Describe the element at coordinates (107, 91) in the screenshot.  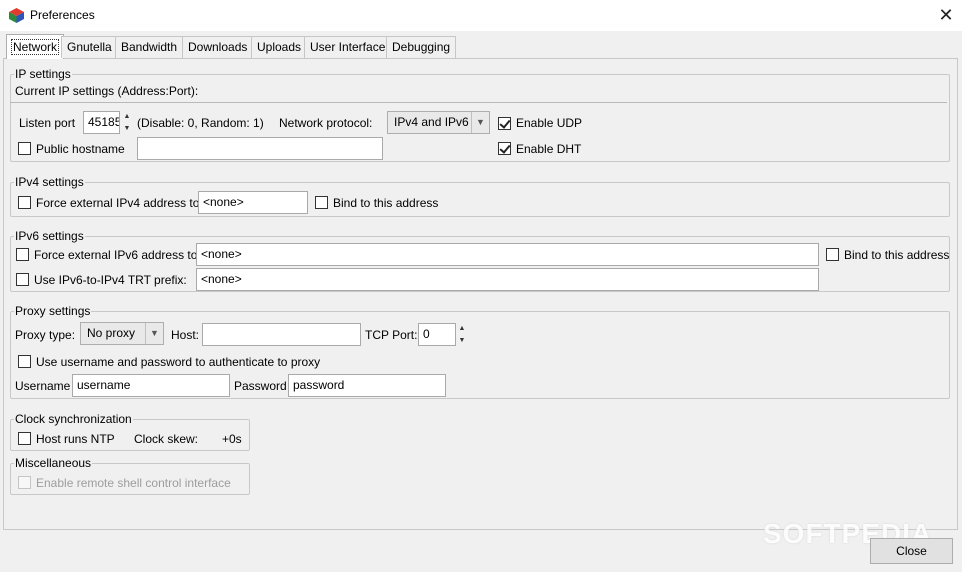
I see `current-ip-label: Current IP settings (Address:Port):` at that location.